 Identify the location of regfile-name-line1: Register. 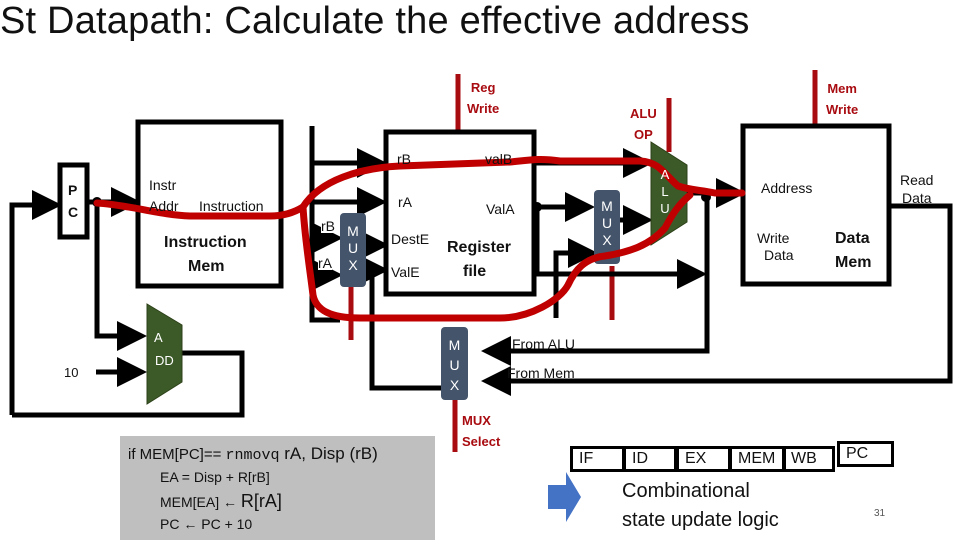
(479, 247).